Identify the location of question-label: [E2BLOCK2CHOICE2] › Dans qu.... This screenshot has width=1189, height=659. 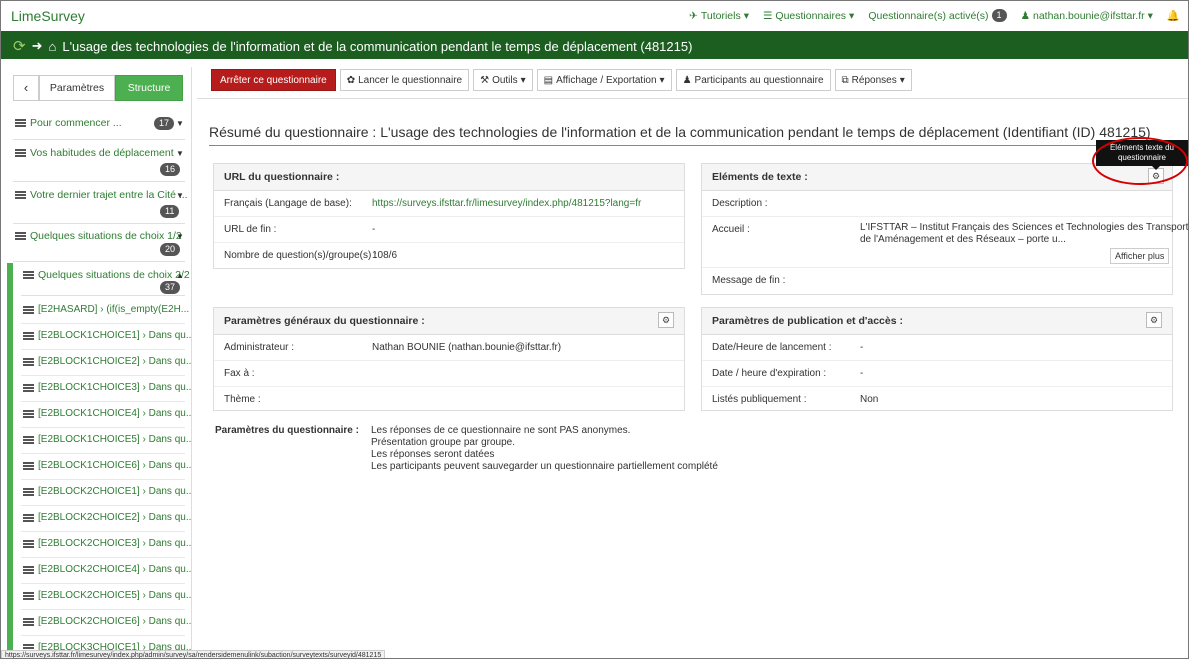
(115, 517).